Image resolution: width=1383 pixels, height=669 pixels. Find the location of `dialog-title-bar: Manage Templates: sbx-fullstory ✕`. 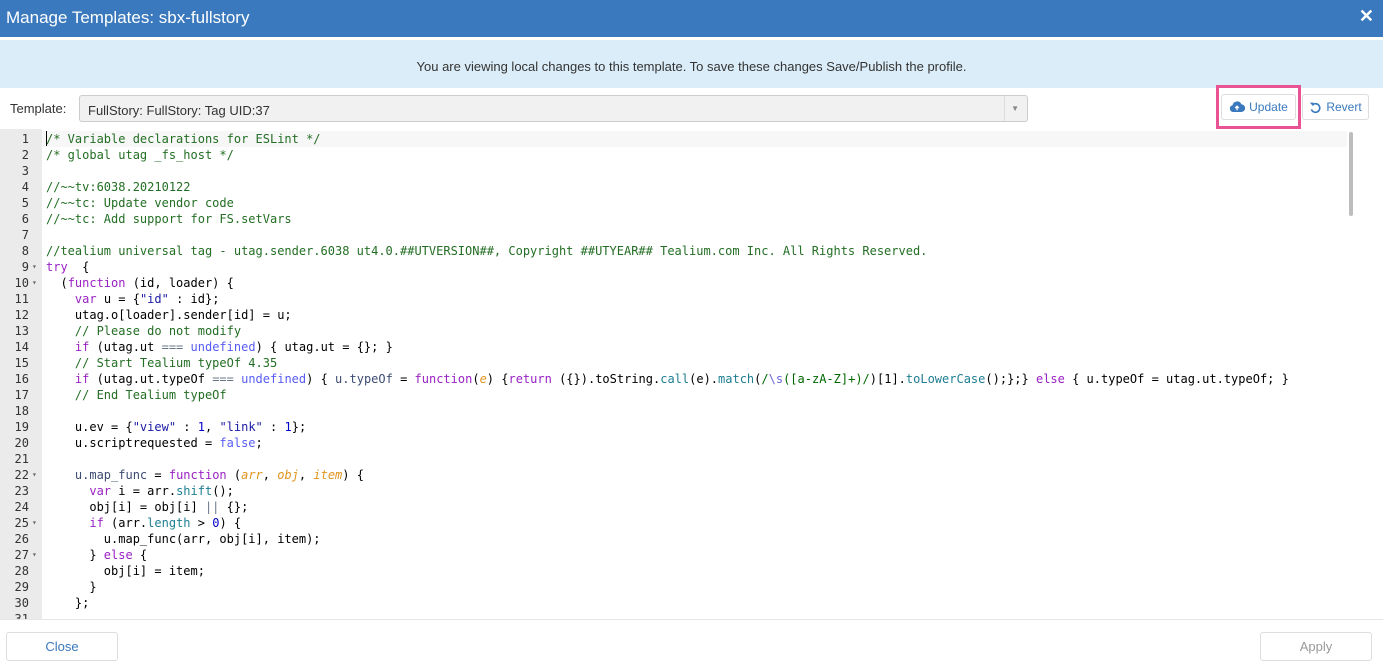

dialog-title-bar: Manage Templates: sbx-fullstory ✕ is located at coordinates (691, 18).